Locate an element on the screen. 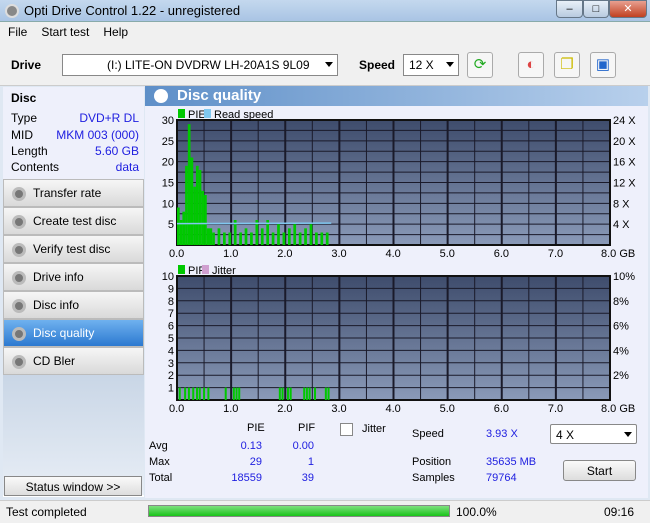  jitter-label: Jitter is located at coordinates (374, 429).